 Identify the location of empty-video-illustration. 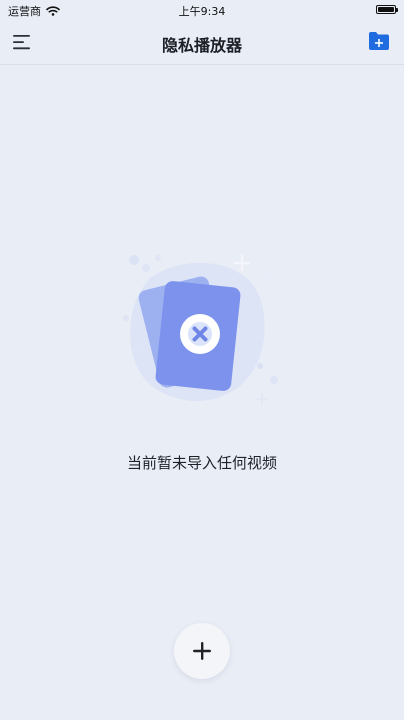
(200, 329).